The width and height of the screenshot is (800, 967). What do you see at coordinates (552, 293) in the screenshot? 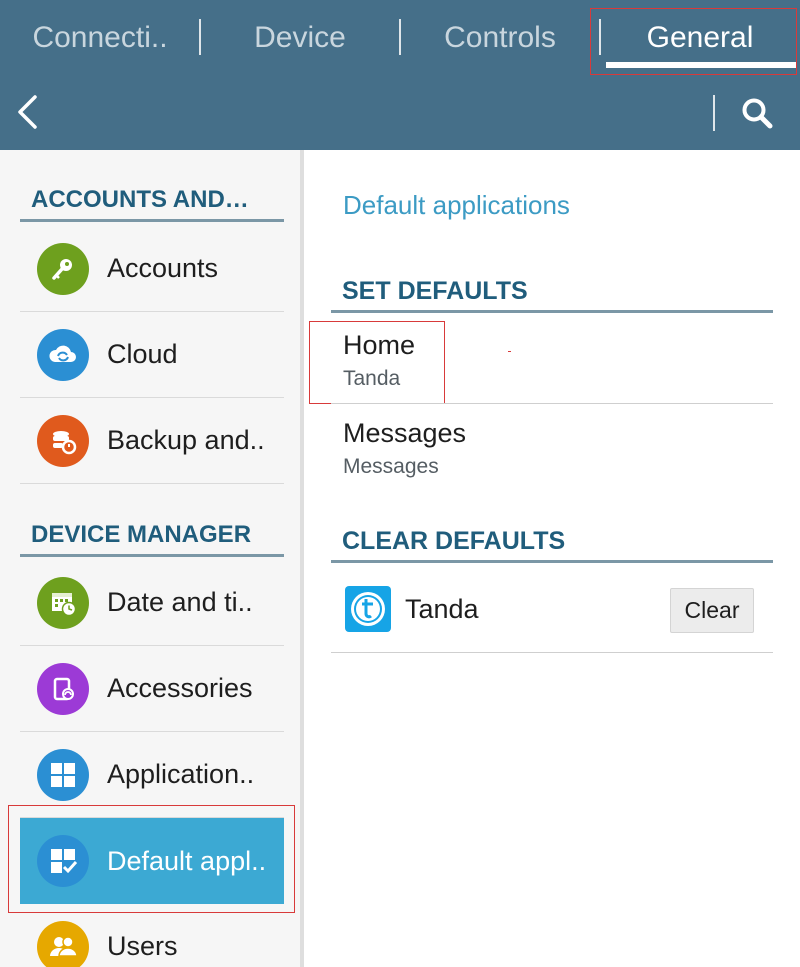
I see `set-defaults-header: SET DEFAULTS` at bounding box center [552, 293].